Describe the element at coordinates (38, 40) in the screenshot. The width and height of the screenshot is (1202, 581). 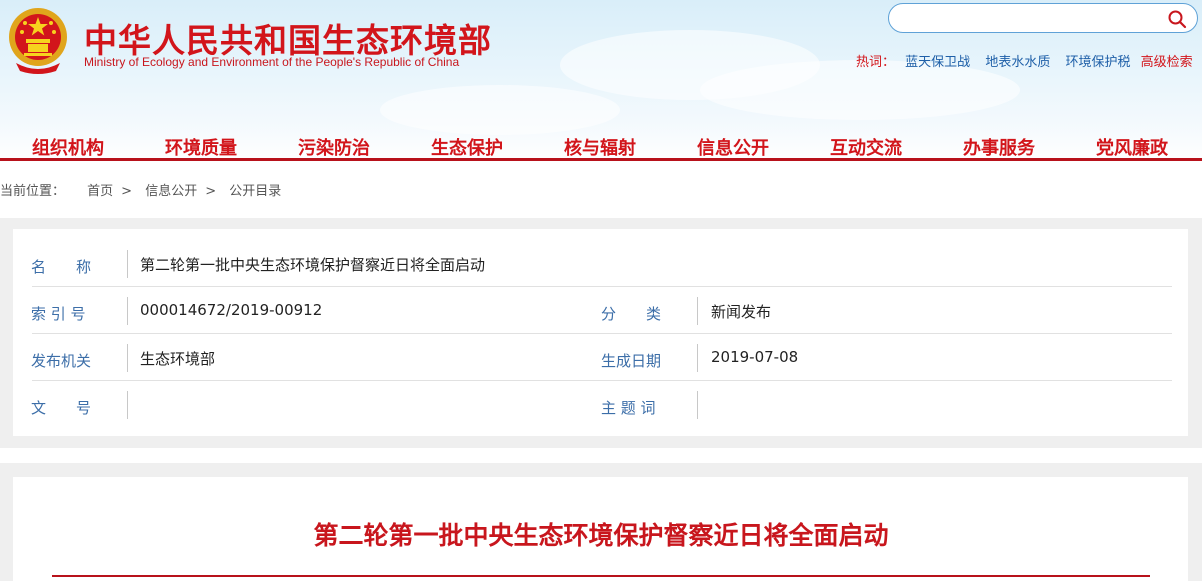
I see `national-emblem-icon` at that location.